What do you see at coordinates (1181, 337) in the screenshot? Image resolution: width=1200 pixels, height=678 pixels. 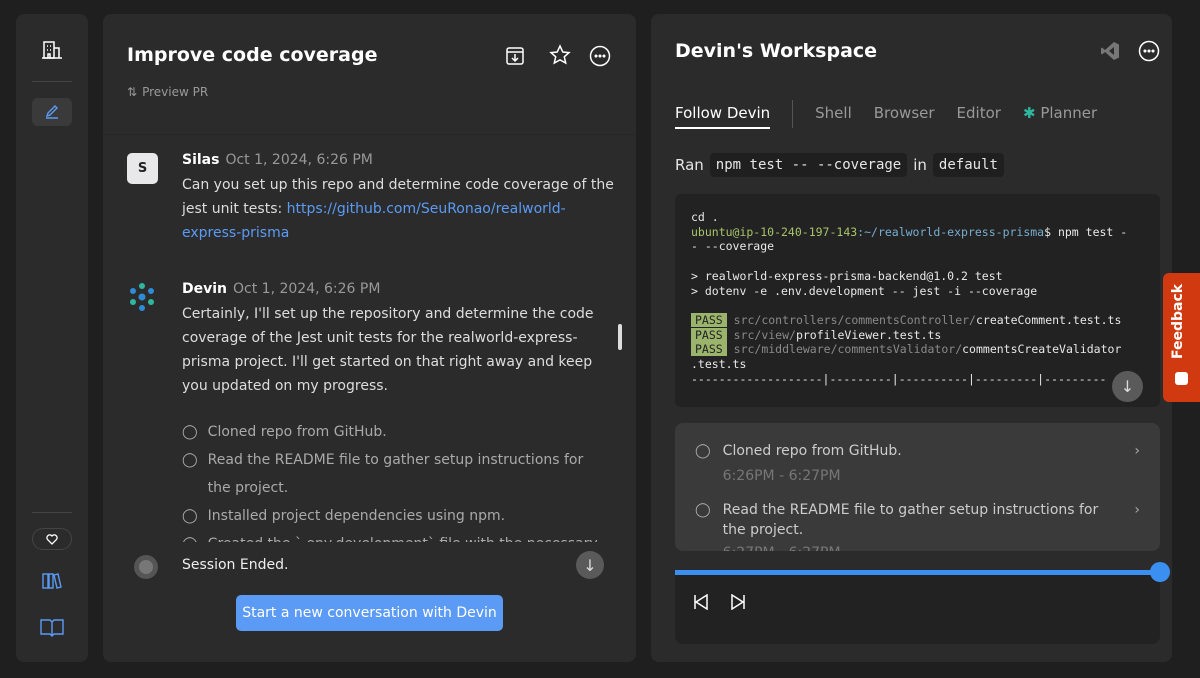 I see `feedback-button: Feedback` at bounding box center [1181, 337].